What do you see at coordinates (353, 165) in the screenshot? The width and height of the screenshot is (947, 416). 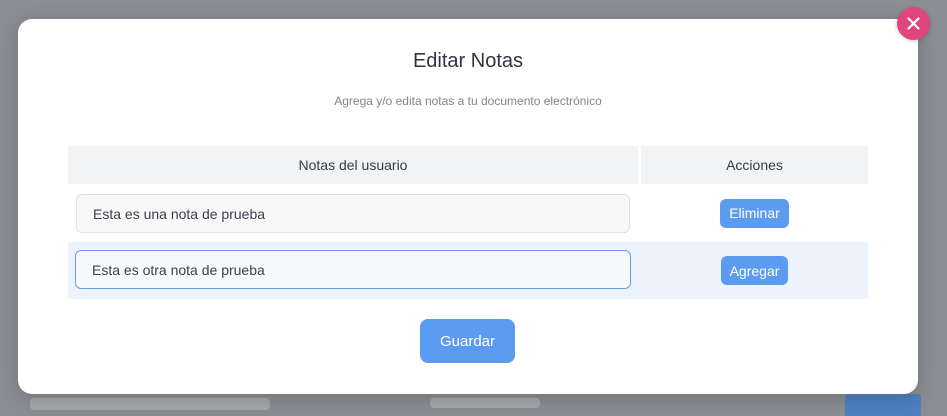 I see `column-header-notes: Notas del usuario` at bounding box center [353, 165].